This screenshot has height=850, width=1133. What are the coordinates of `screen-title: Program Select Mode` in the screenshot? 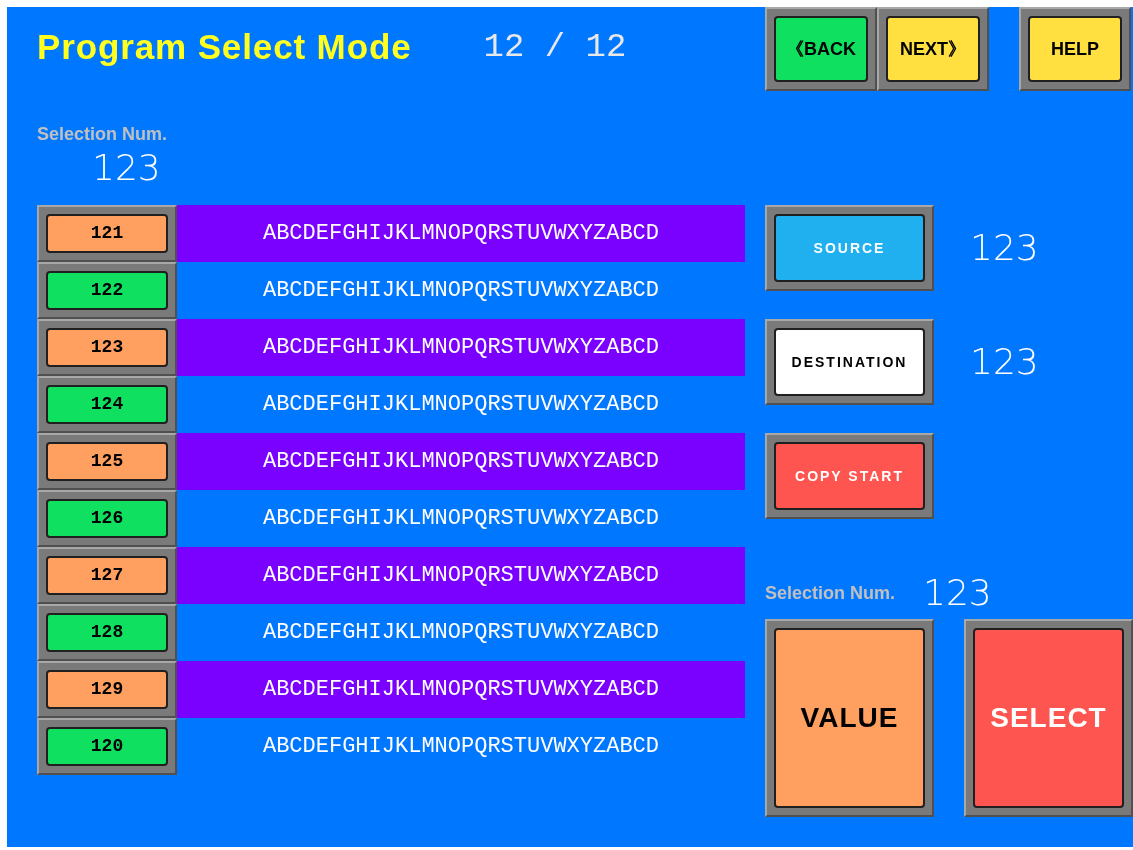 It's located at (224, 46).